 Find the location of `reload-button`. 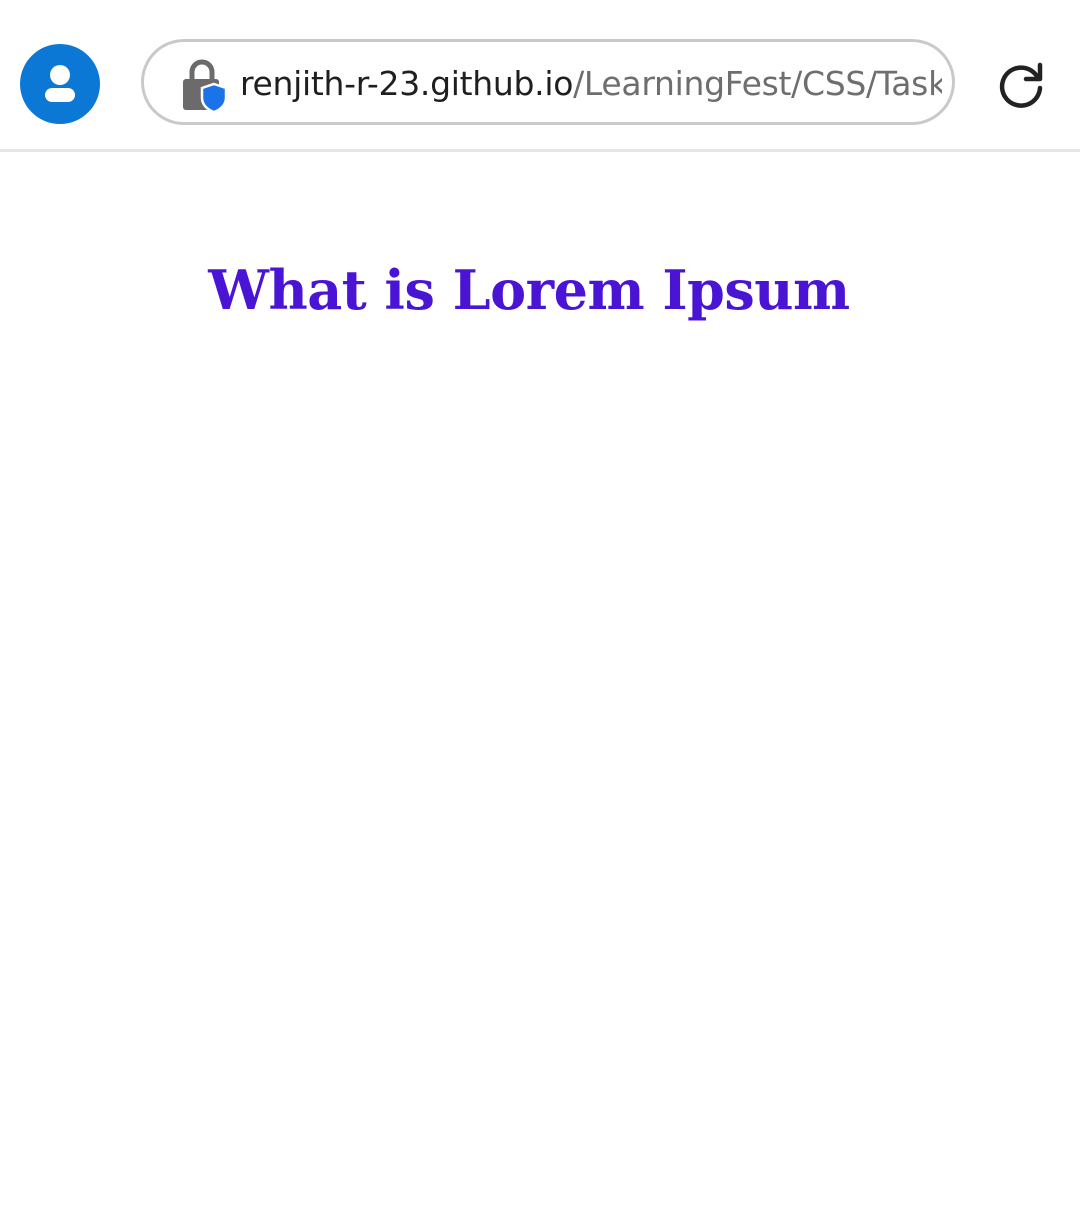

reload-button is located at coordinates (1021, 84).